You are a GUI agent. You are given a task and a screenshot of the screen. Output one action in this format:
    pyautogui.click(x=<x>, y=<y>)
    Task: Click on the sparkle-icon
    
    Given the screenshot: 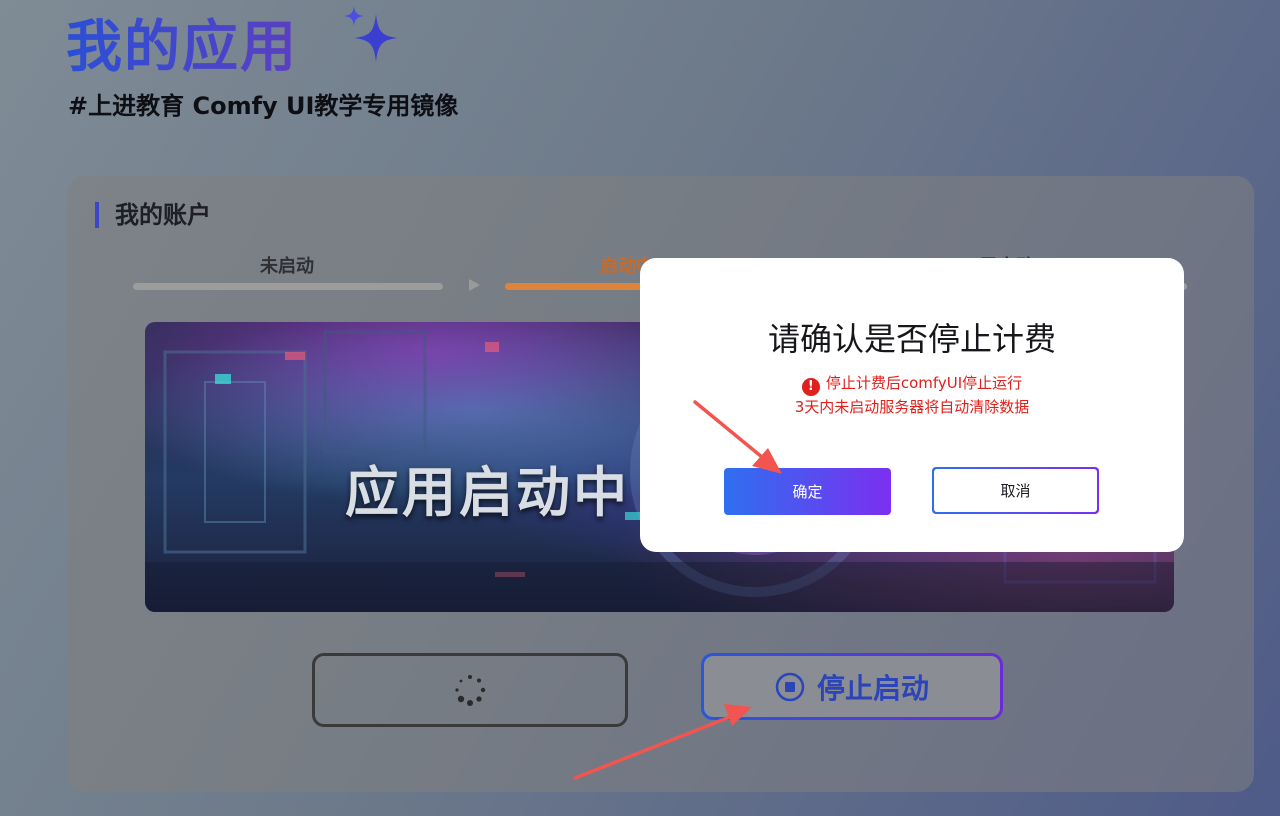 What is the action you would take?
    pyautogui.click(x=371, y=34)
    